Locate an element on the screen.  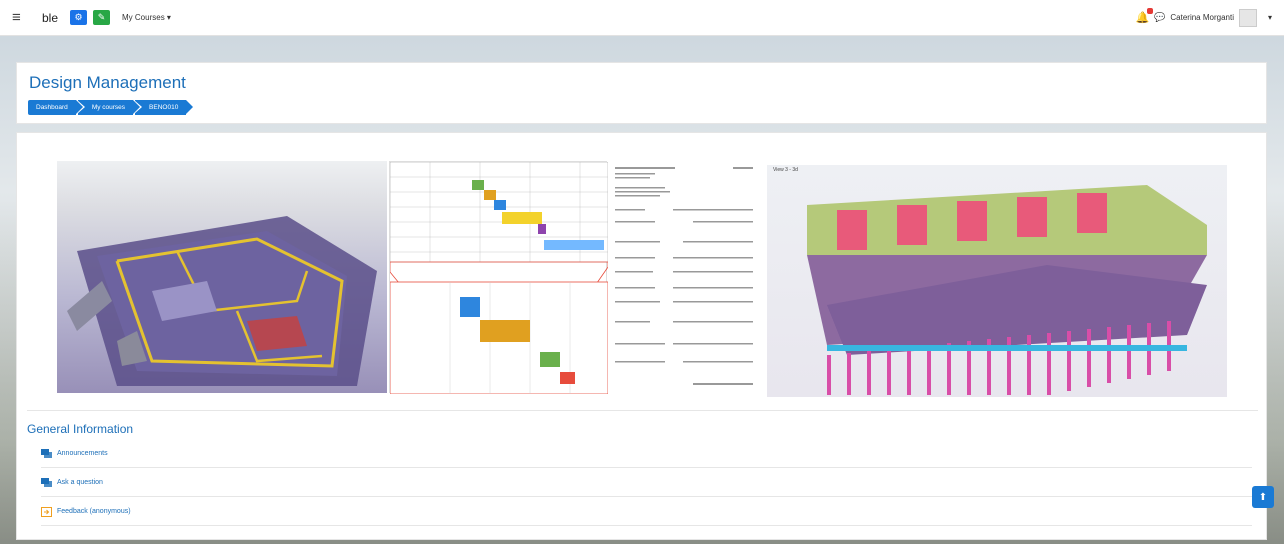
chat-bubble-icon: 💬 is located at coordinates (1159, 17).